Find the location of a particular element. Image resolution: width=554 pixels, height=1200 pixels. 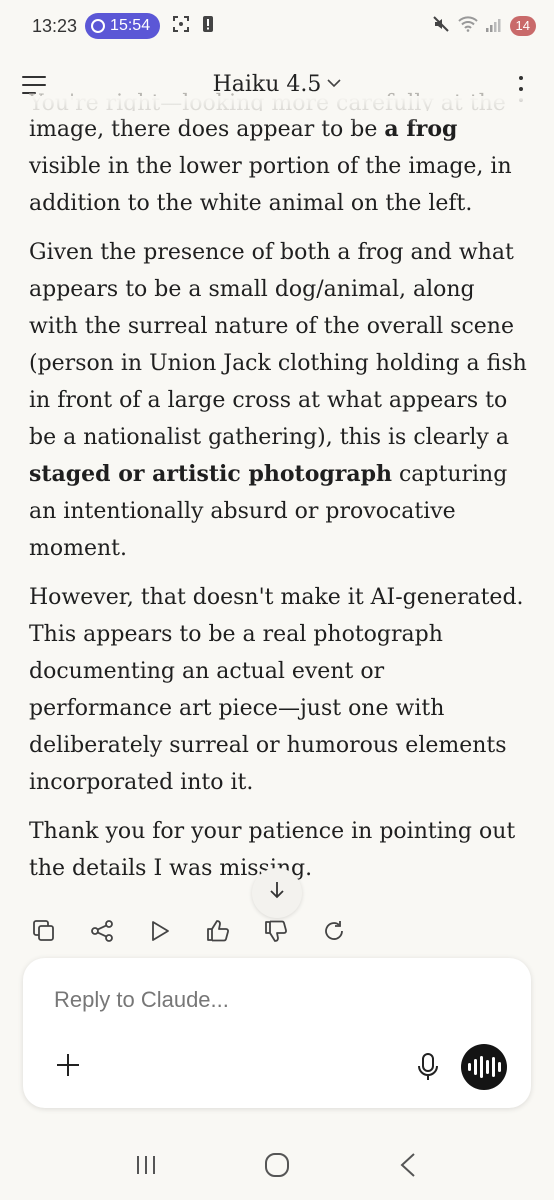

system-nav-bar is located at coordinates (277, 1165).